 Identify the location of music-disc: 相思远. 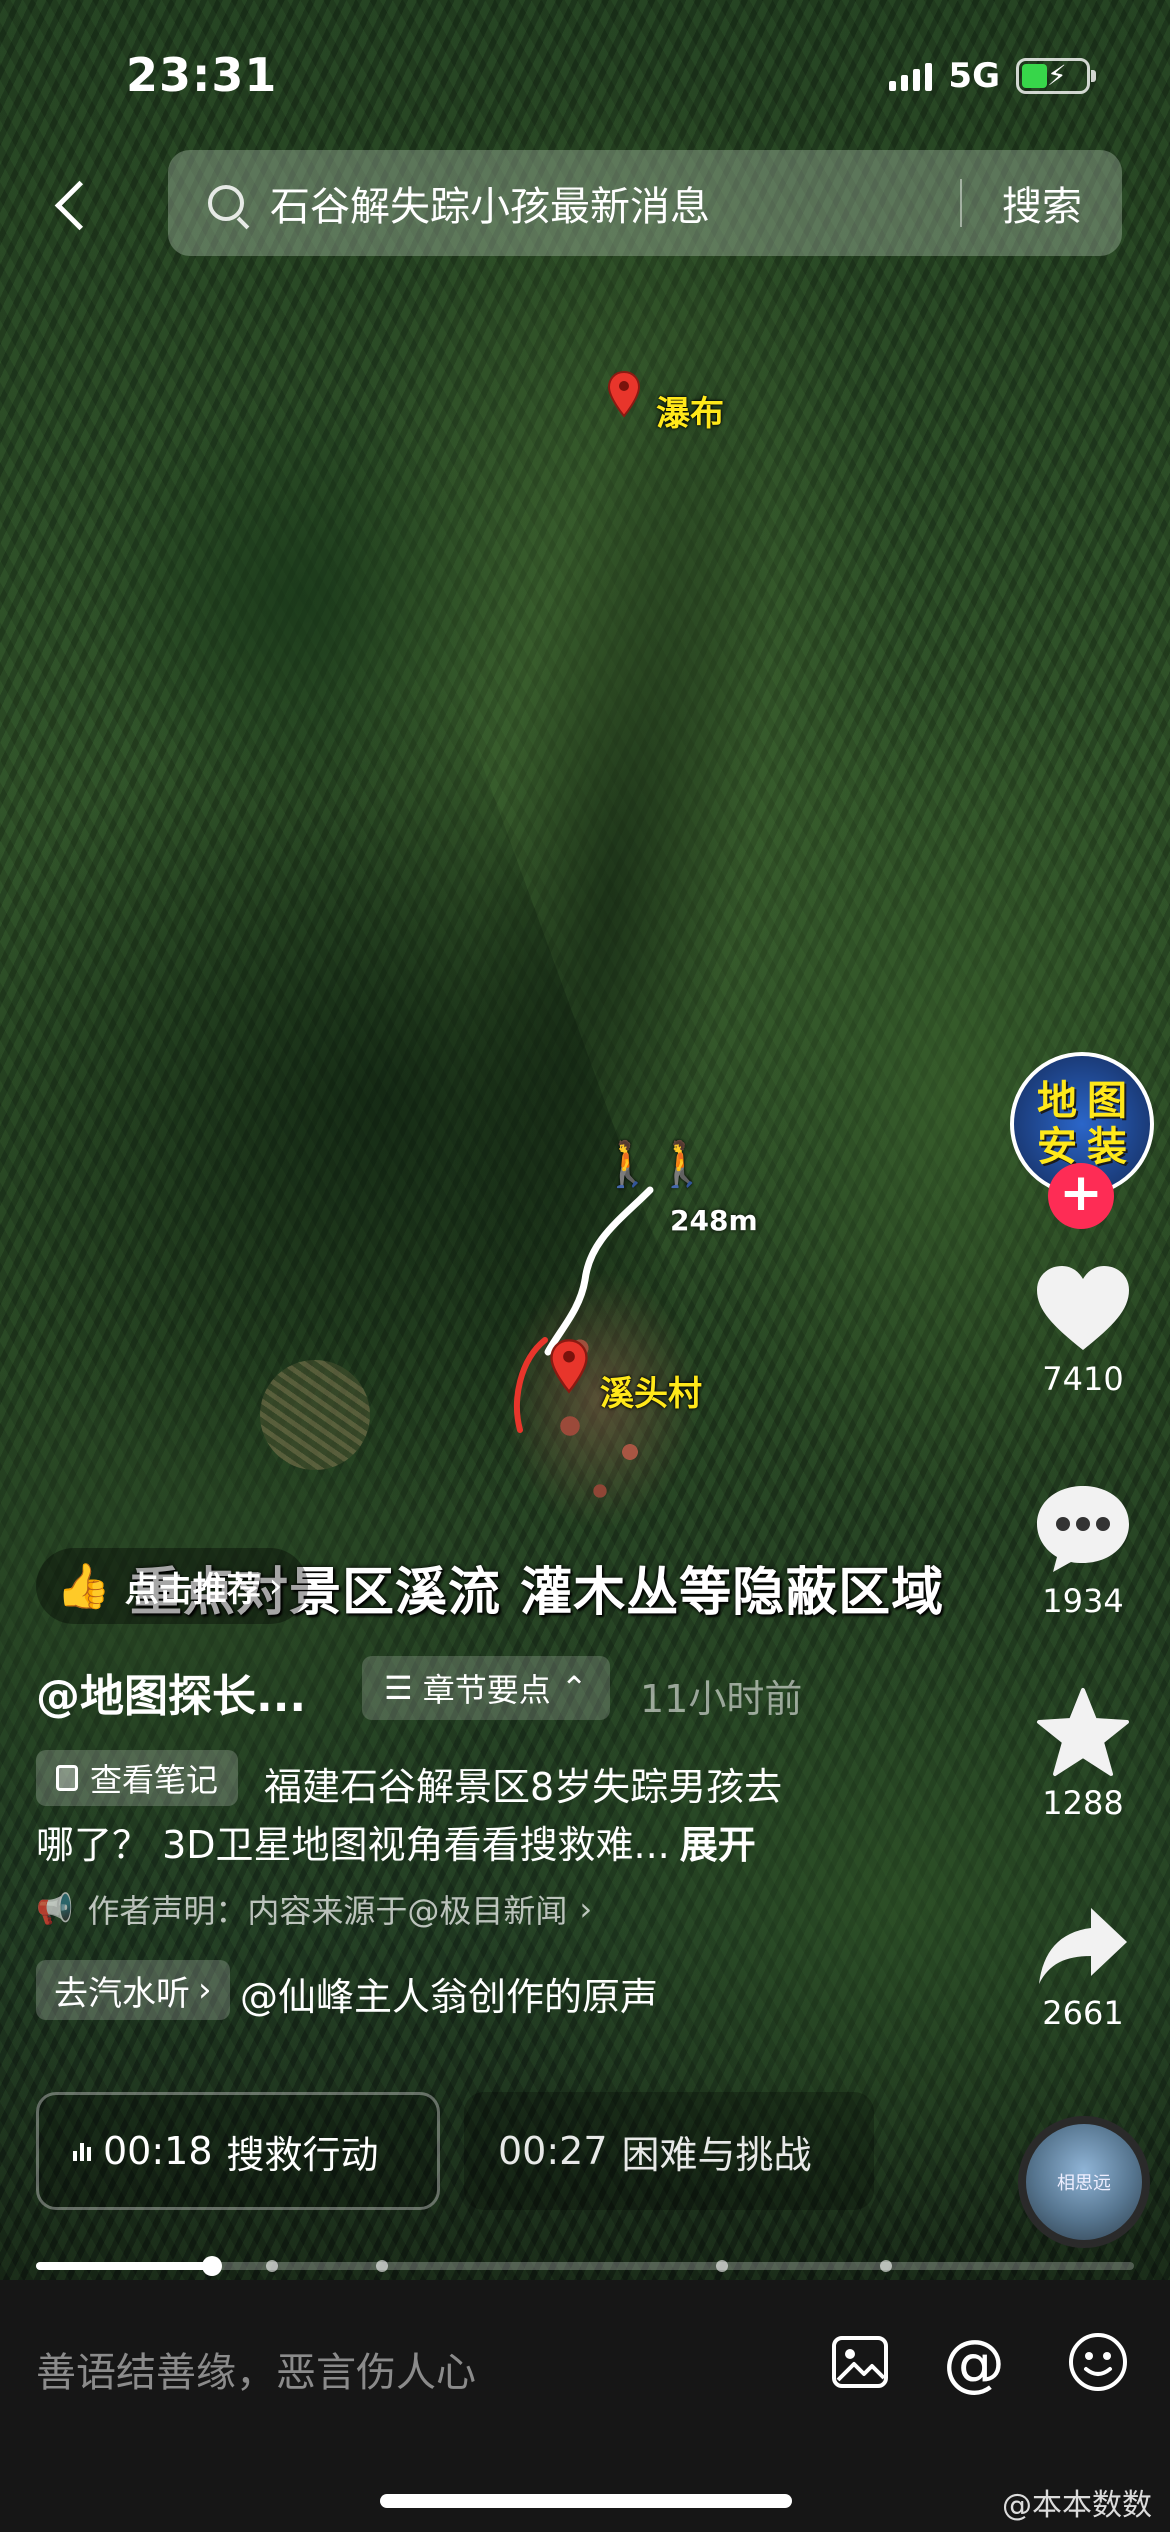
(1084, 2182).